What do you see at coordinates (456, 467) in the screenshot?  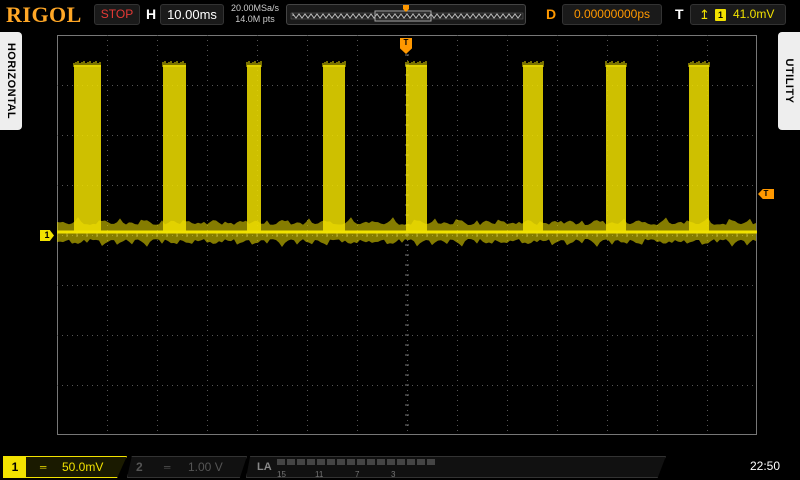 I see `logic-analyzer-settings: LA 15 11 7 3` at bounding box center [456, 467].